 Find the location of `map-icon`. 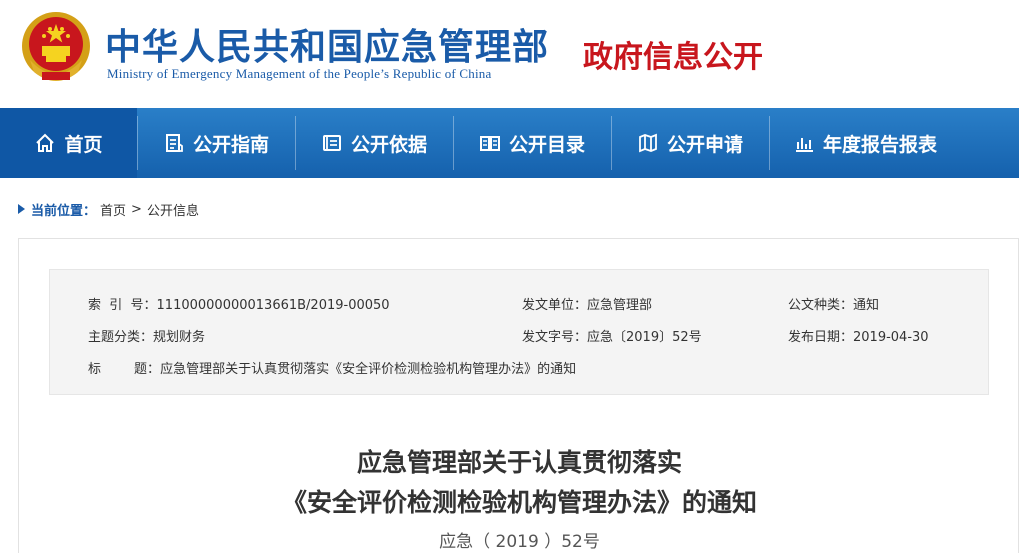

map-icon is located at coordinates (648, 143).